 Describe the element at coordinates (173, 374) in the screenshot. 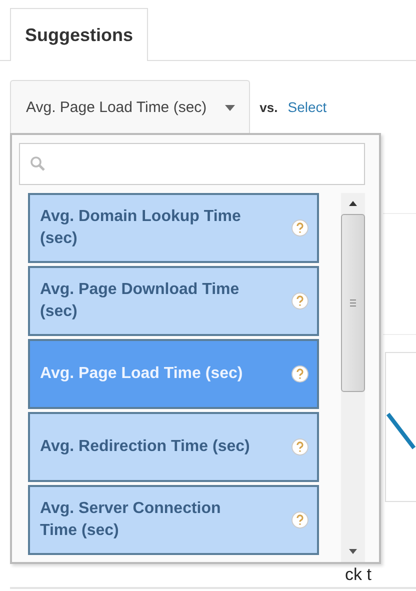

I see `metric-option: Avg. Page Load Time (sec)` at that location.